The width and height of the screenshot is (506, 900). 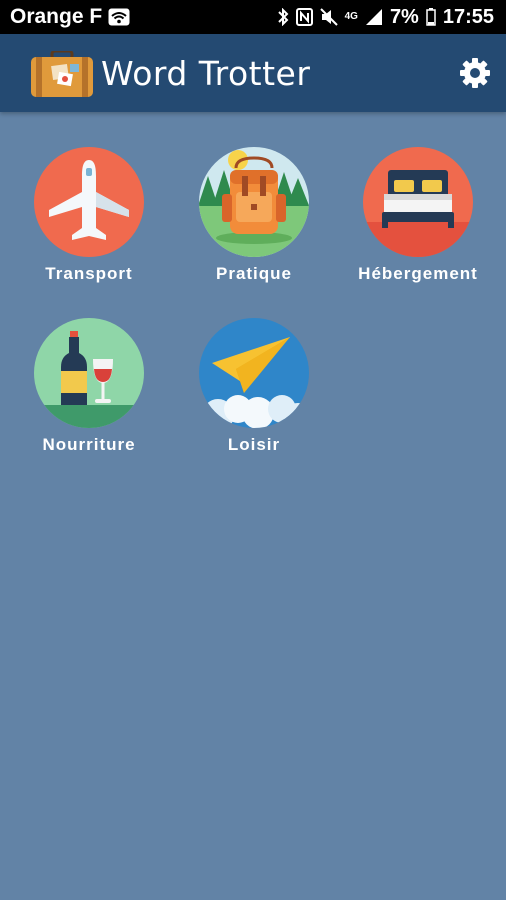 I want to click on category-hebergement: Hébergement, so click(x=418, y=215).